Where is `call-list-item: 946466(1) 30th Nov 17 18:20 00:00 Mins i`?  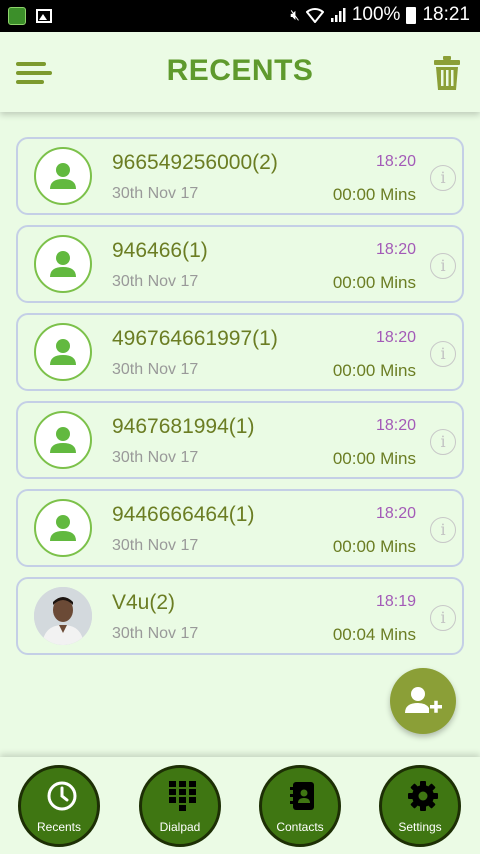 call-list-item: 946466(1) 30th Nov 17 18:20 00:00 Mins i is located at coordinates (240, 264).